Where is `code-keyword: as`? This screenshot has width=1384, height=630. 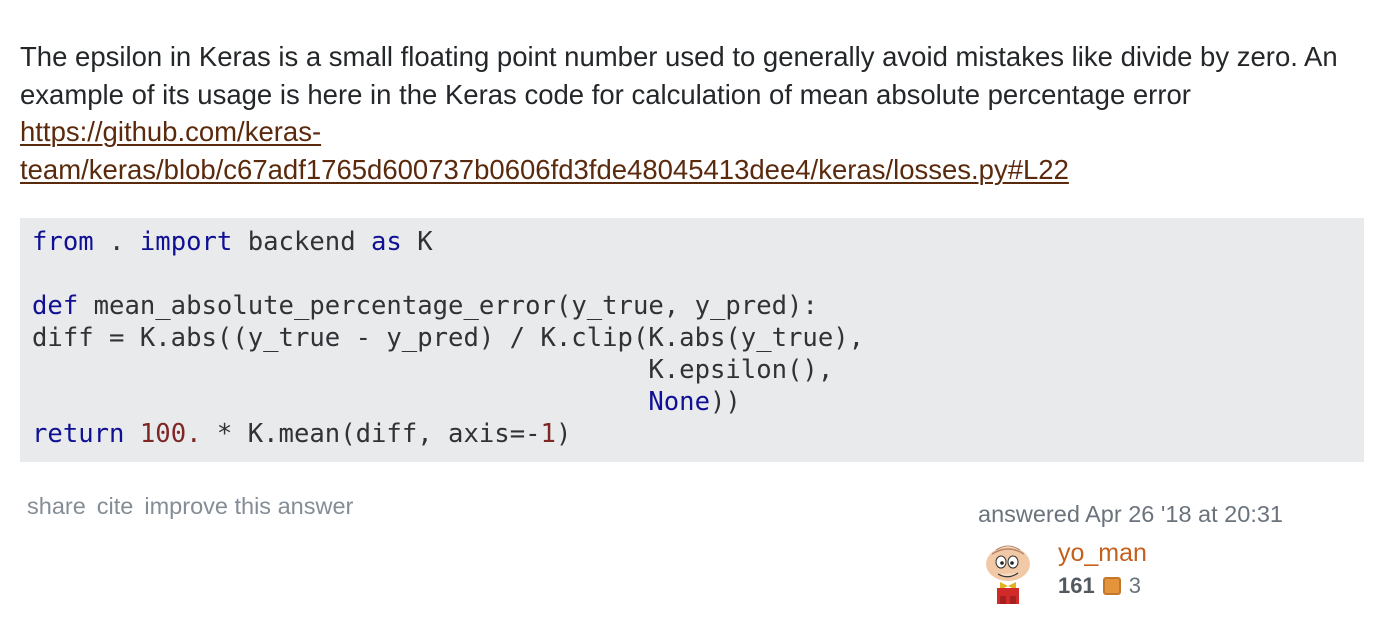 code-keyword: as is located at coordinates (386, 242).